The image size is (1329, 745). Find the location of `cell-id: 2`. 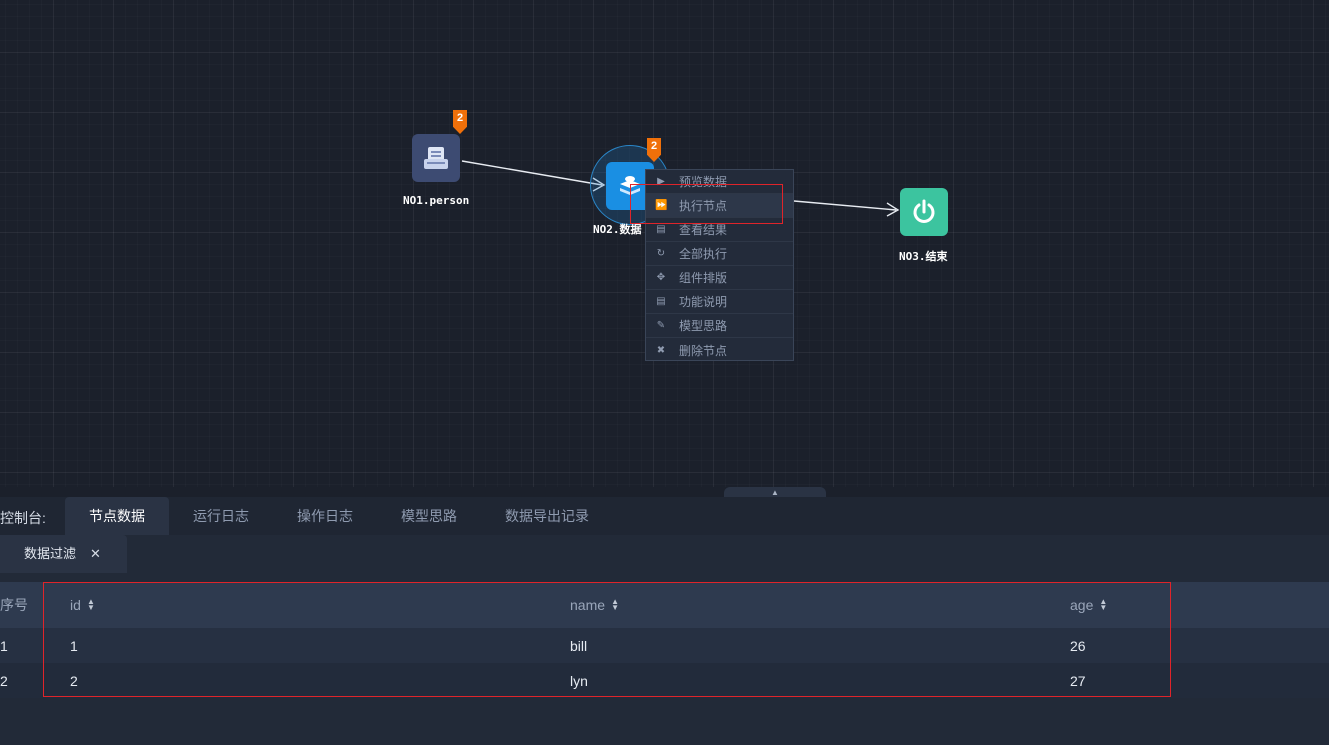

cell-id: 2 is located at coordinates (74, 680).